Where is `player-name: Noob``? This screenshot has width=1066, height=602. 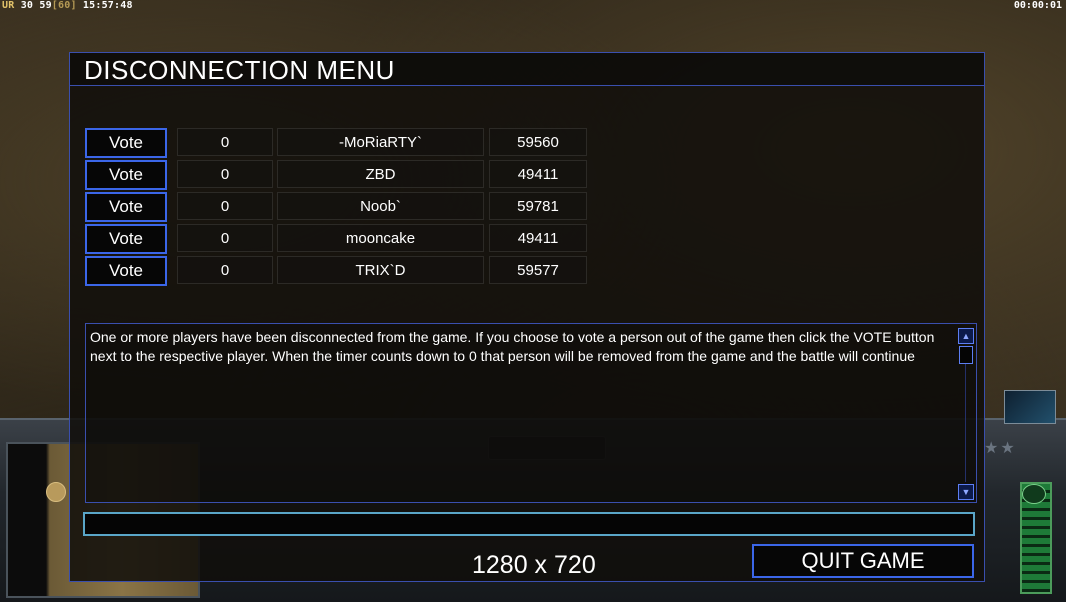 player-name: Noob` is located at coordinates (380, 206).